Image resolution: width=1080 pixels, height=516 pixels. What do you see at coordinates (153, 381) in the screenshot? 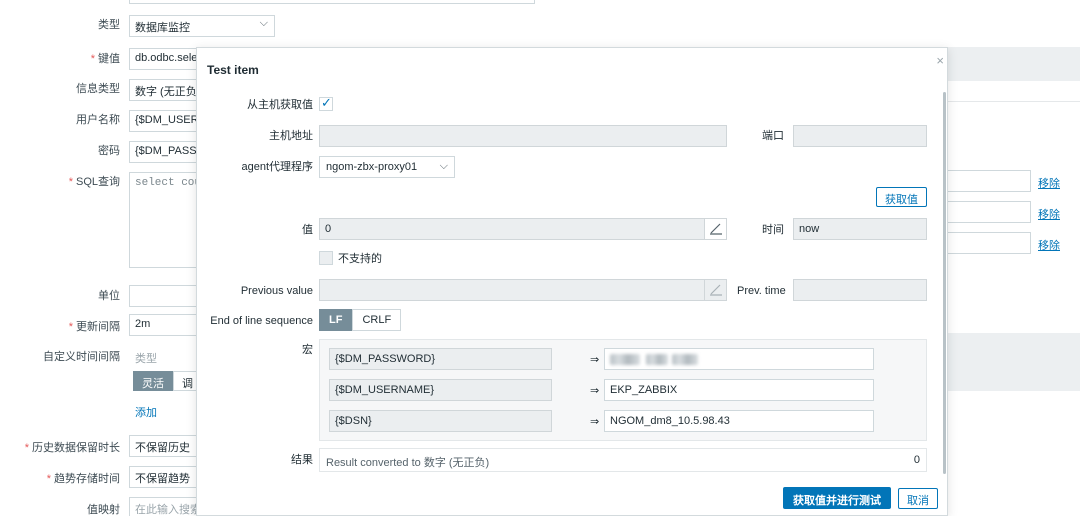
I see `seg-flexible: 灵活` at bounding box center [153, 381].